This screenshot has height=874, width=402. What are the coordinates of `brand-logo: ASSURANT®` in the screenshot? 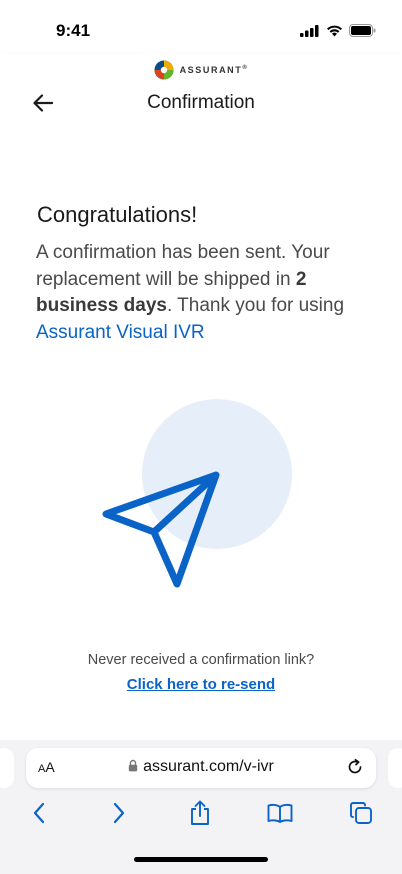 It's located at (201, 70).